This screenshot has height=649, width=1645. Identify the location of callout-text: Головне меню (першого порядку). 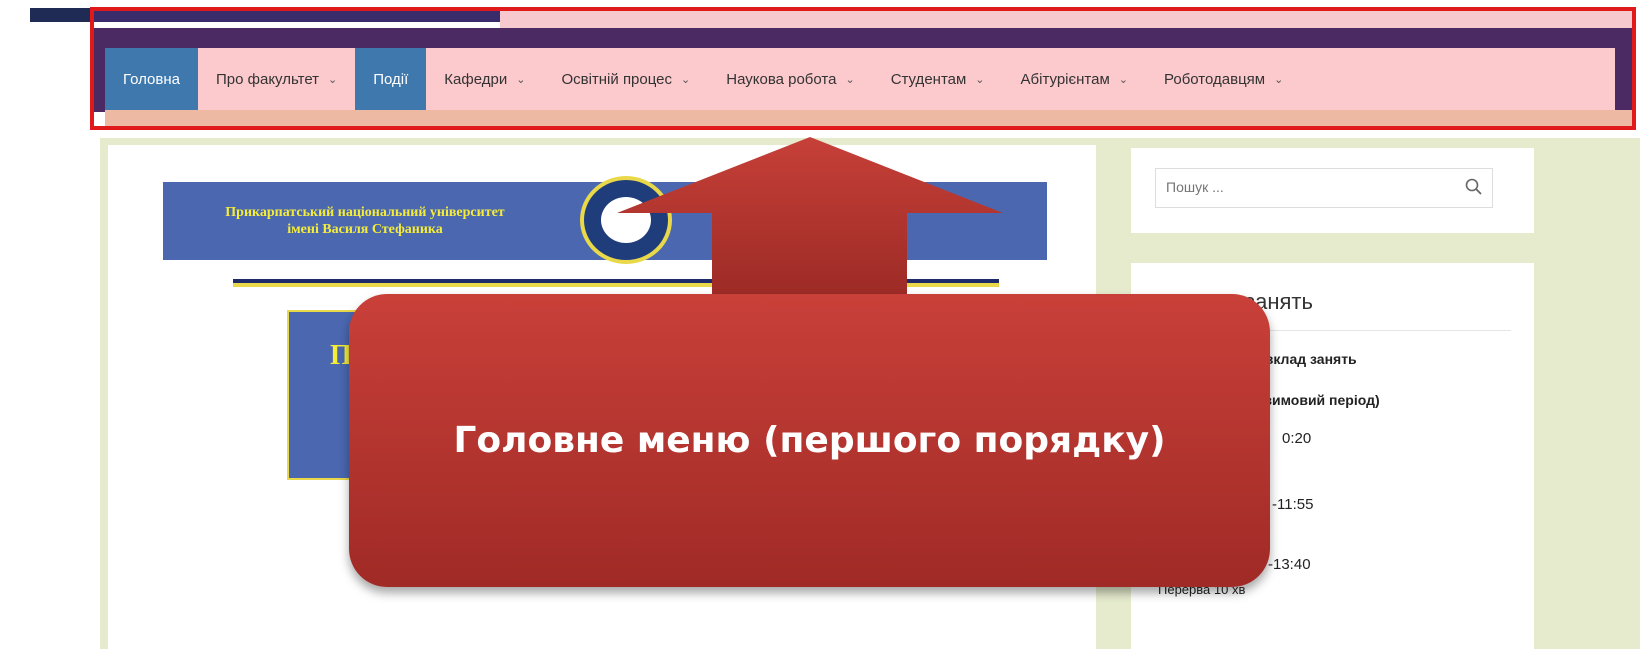
(809, 440).